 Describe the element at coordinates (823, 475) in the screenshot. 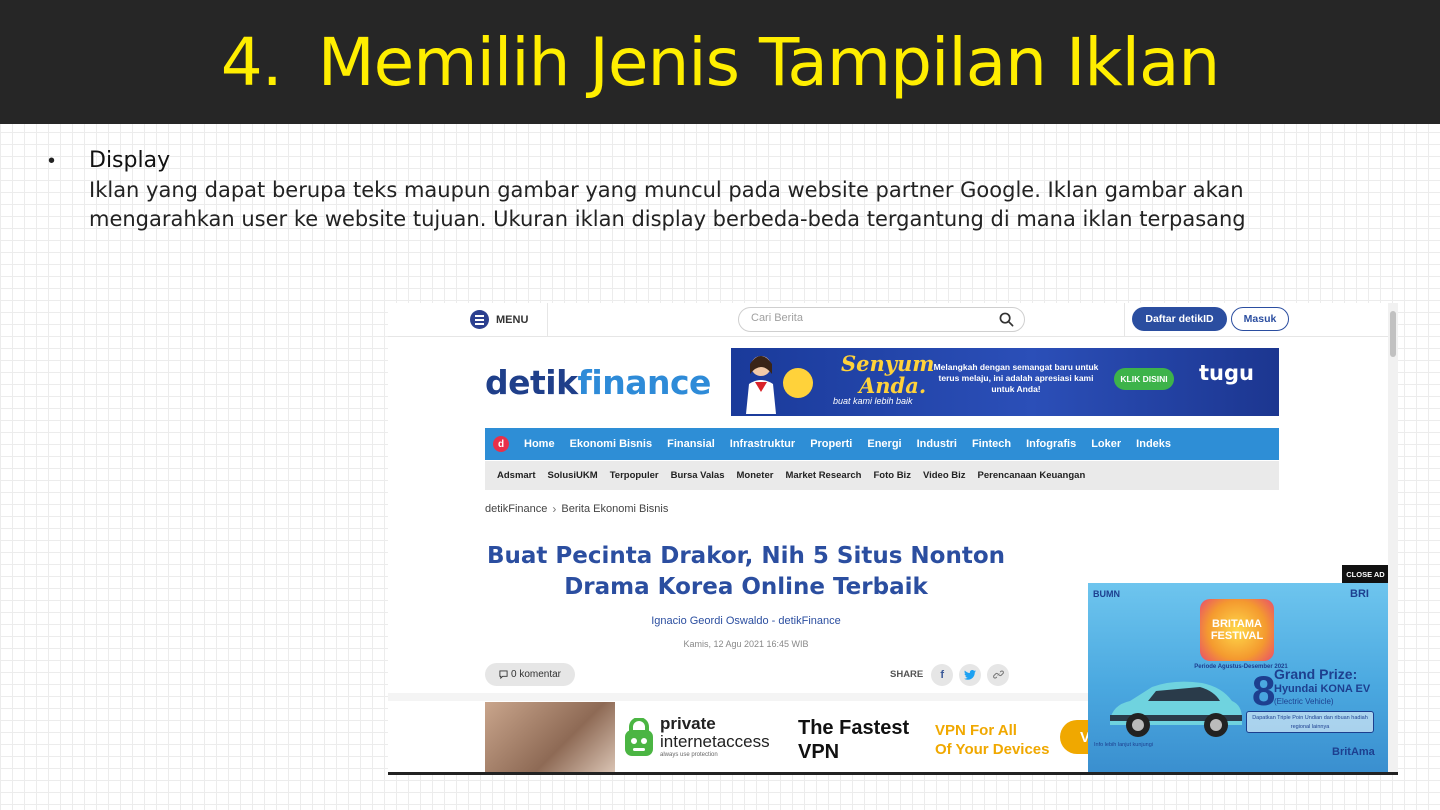

I see `subnav-item-market-research: Market Research` at that location.